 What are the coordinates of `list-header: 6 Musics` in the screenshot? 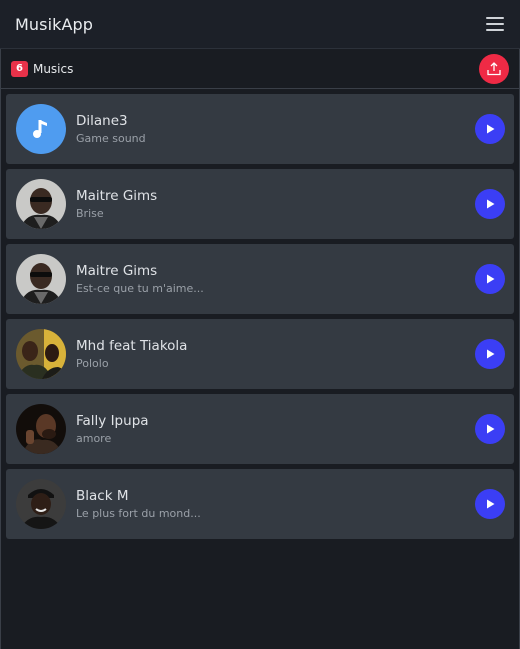 It's located at (260, 69).